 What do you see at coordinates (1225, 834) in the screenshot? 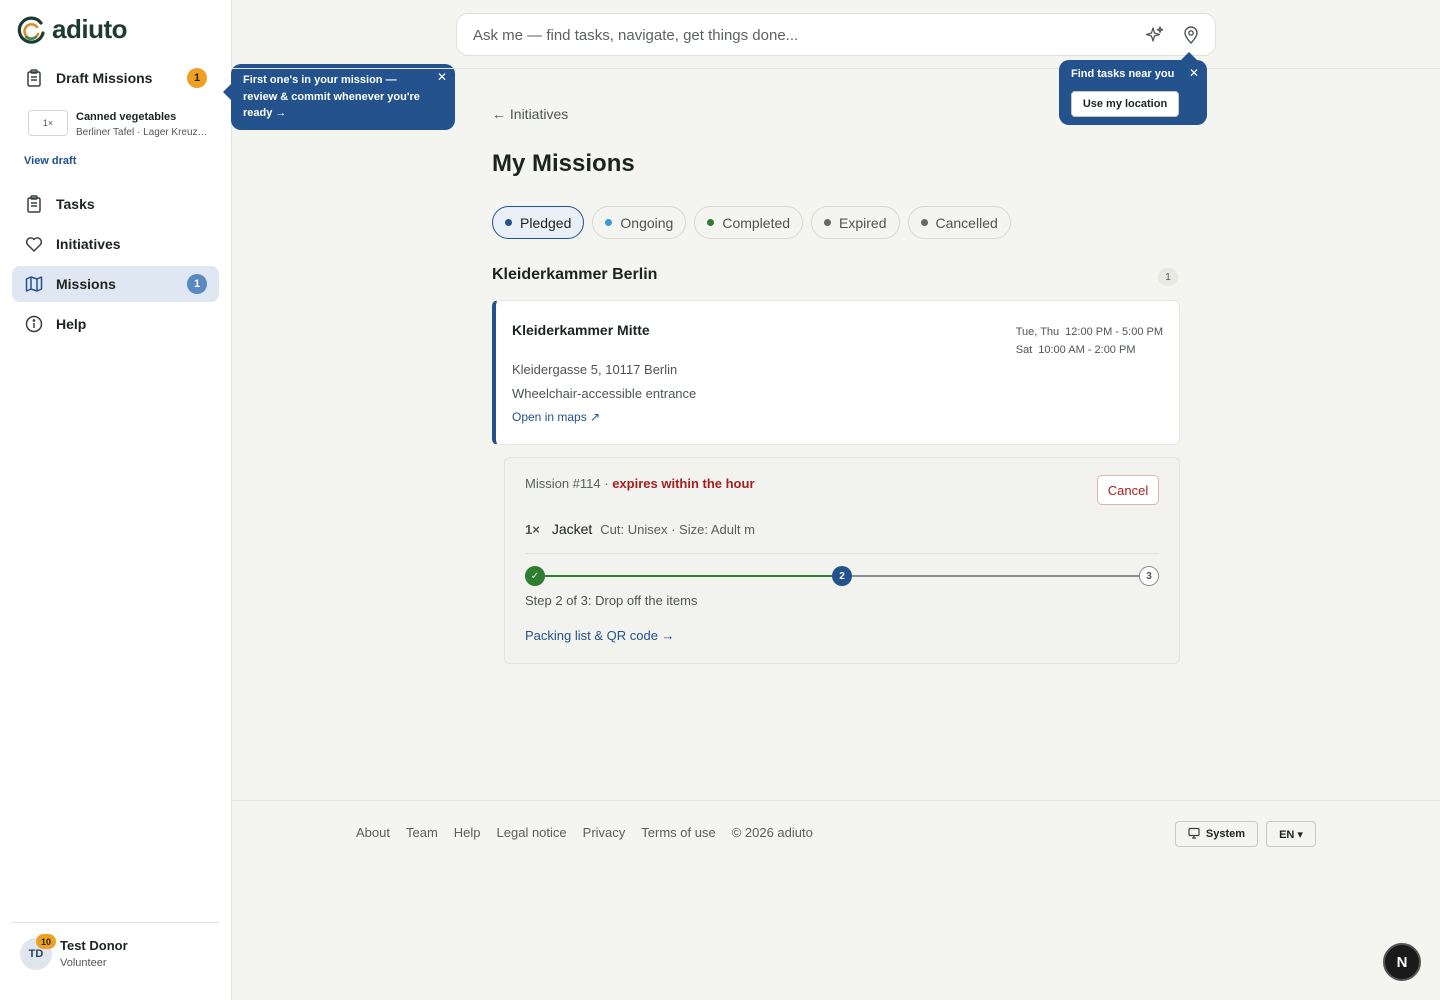
I see `theme-label: System` at bounding box center [1225, 834].